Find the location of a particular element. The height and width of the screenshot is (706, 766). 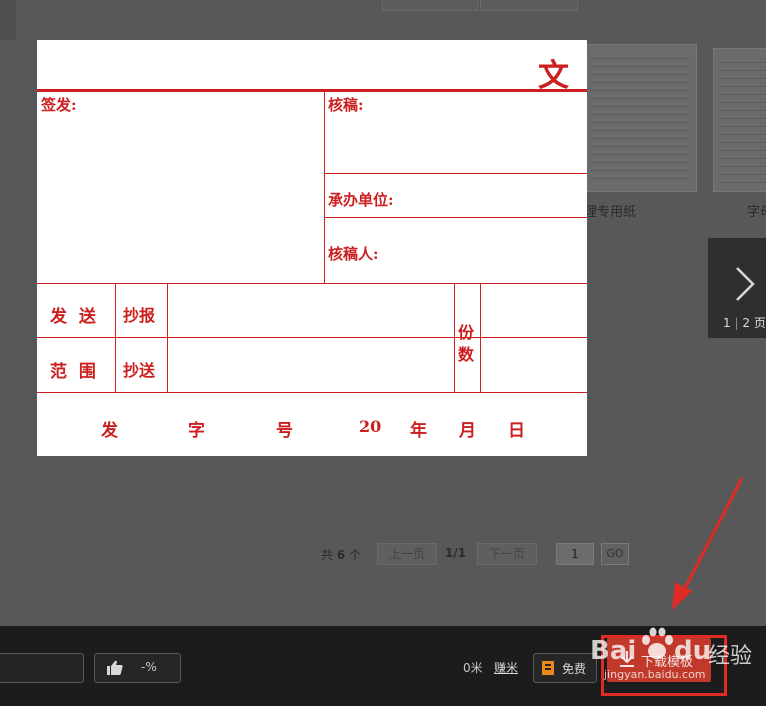

watermark-bai: Bai is located at coordinates (613, 651).